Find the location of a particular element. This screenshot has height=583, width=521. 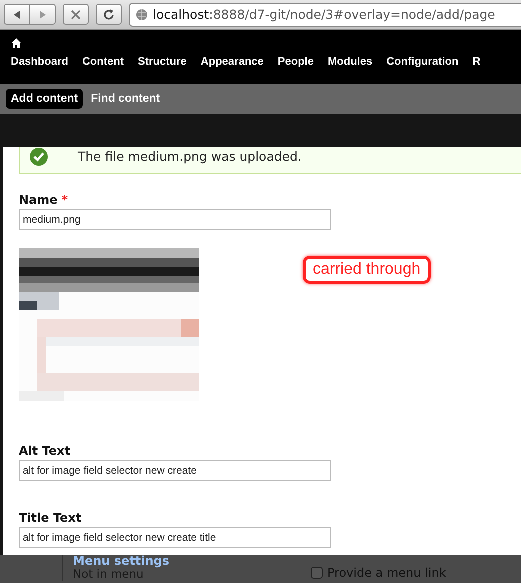

address-field: localhost:8888/d7-git/node/3#overlay=node/add/page is located at coordinates (325, 14).